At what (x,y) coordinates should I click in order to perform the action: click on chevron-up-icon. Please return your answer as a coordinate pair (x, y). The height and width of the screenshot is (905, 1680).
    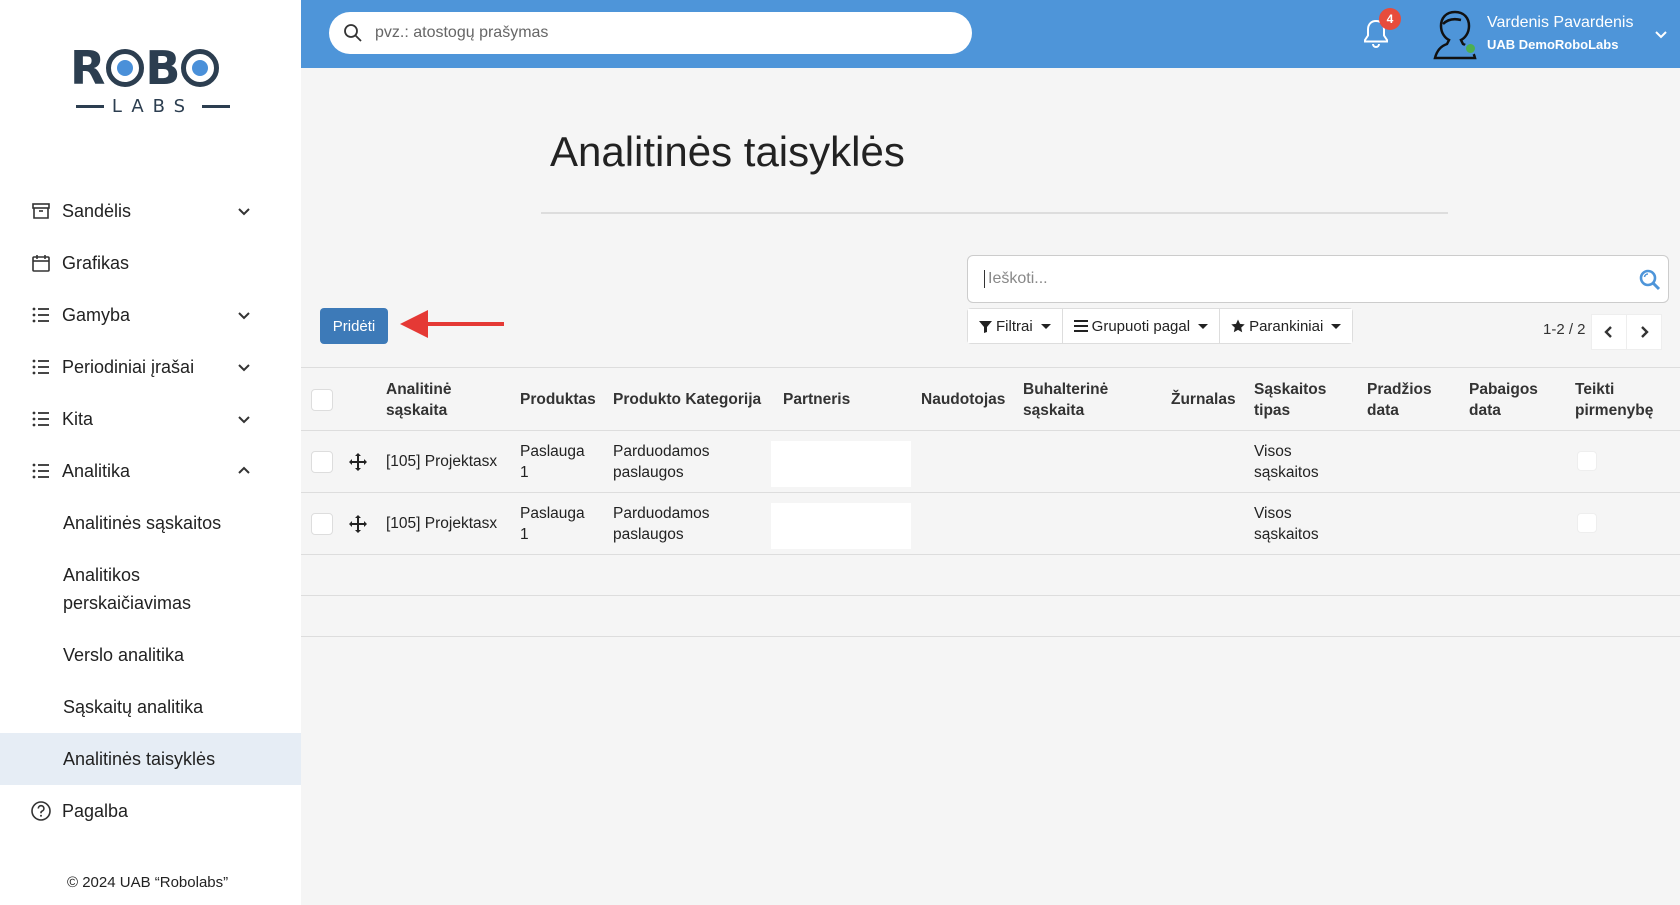
    Looking at the image, I should click on (244, 470).